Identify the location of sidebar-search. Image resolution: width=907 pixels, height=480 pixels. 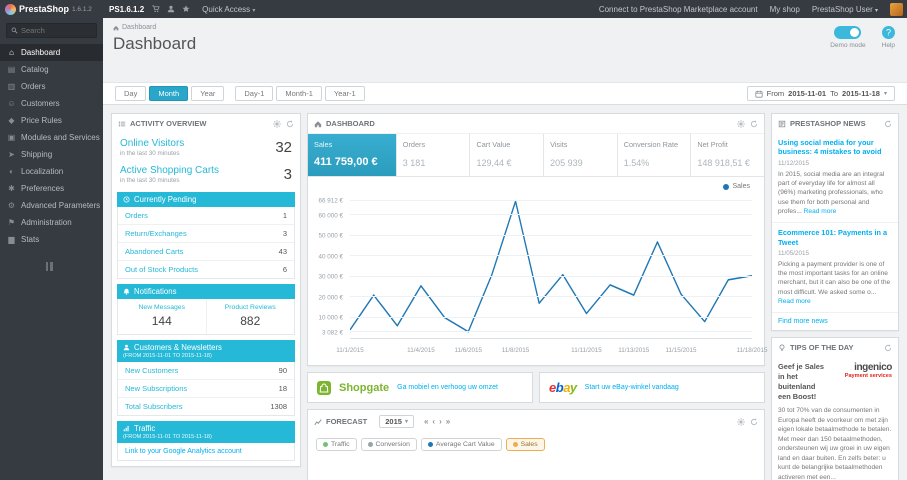
(51, 30).